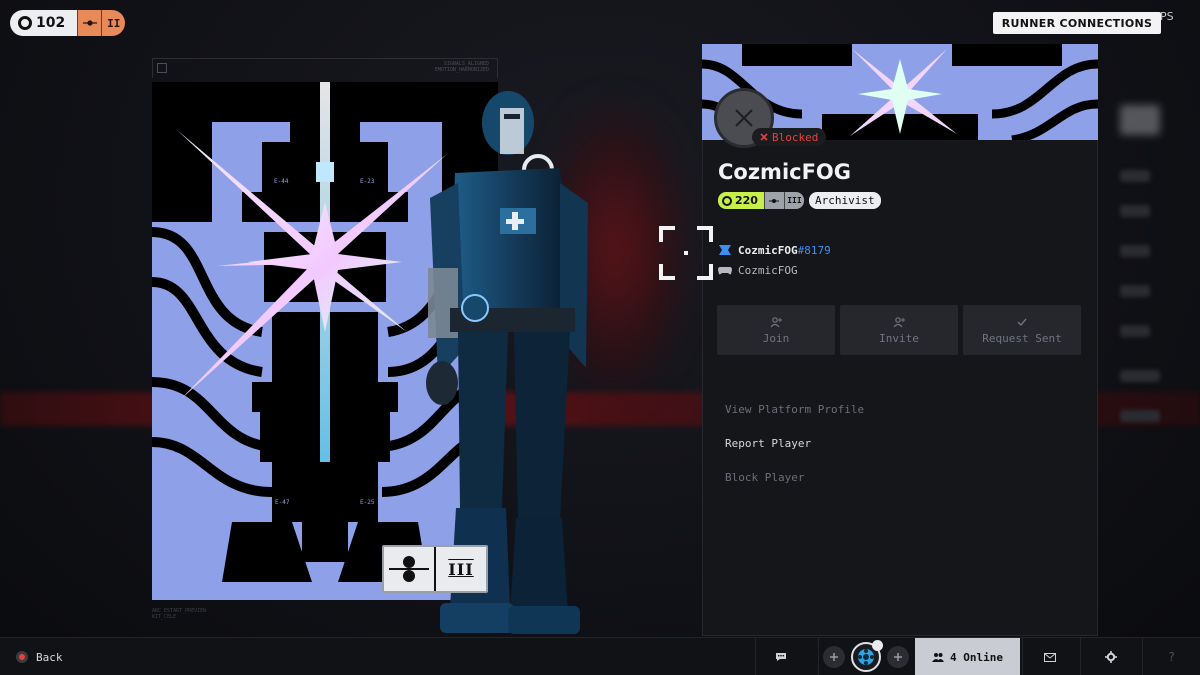  Describe the element at coordinates (877, 645) in the screenshot. I see `microphone-icon` at that location.